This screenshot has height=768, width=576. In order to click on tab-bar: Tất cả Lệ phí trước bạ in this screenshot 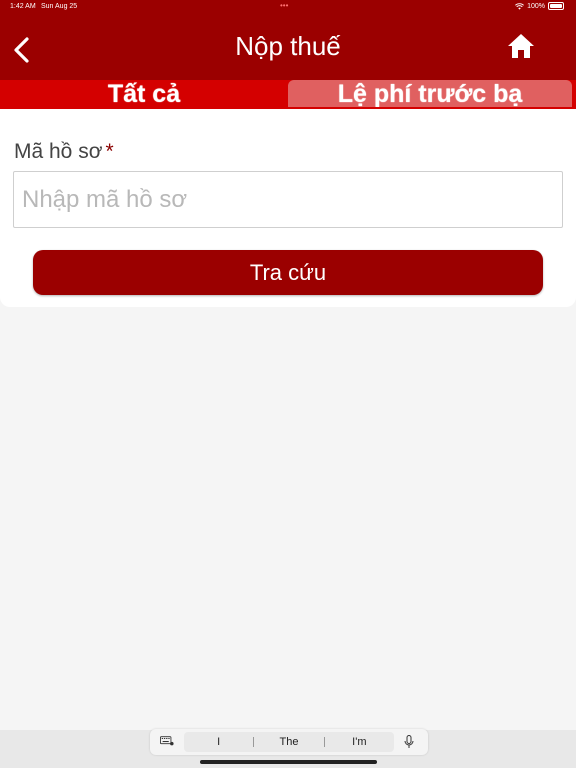, I will do `click(288, 94)`.